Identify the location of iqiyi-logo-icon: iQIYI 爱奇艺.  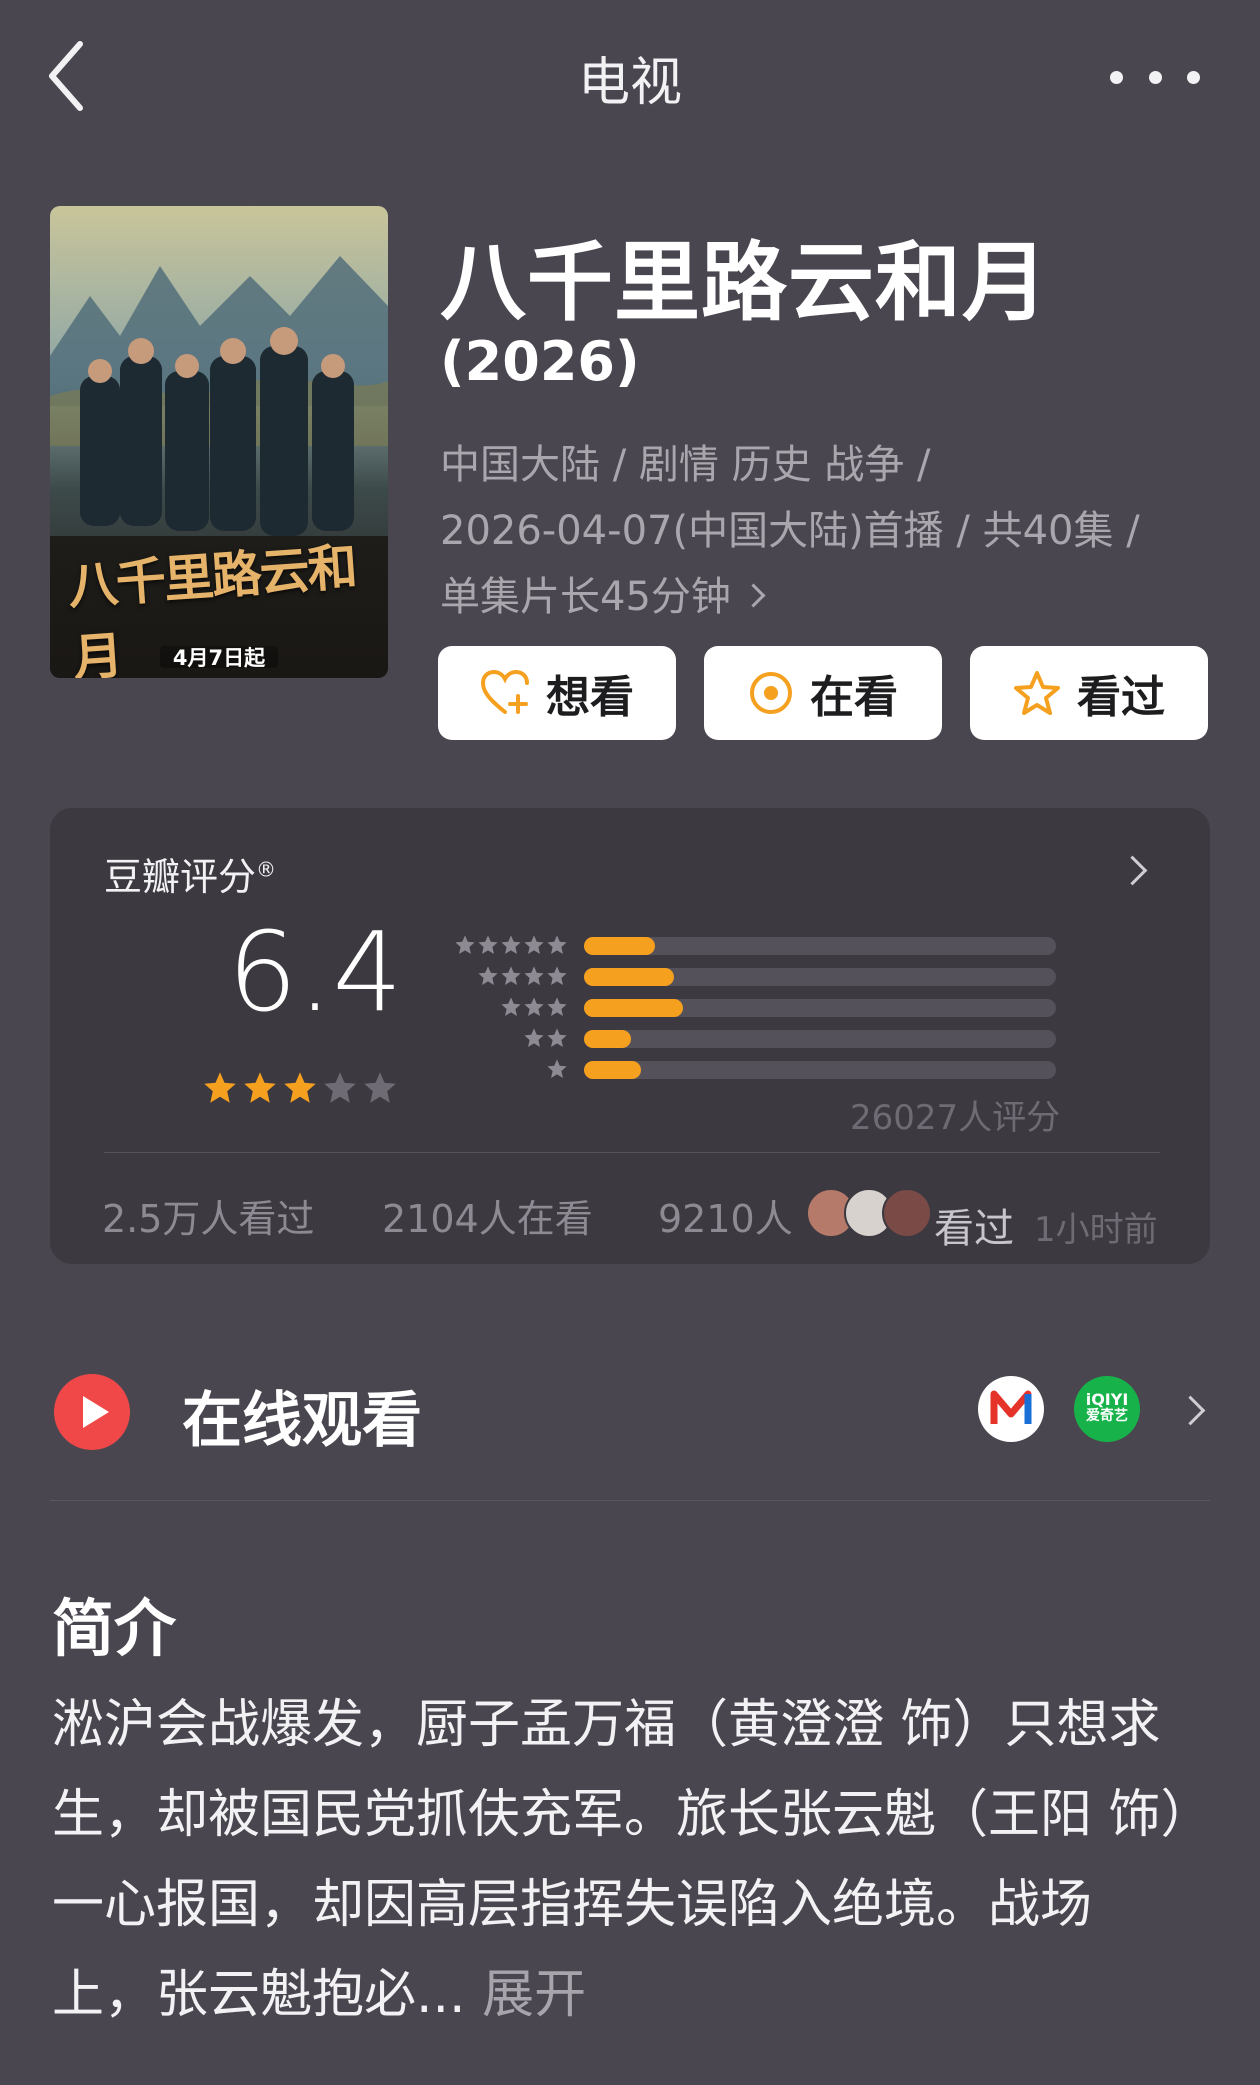
(1107, 1409).